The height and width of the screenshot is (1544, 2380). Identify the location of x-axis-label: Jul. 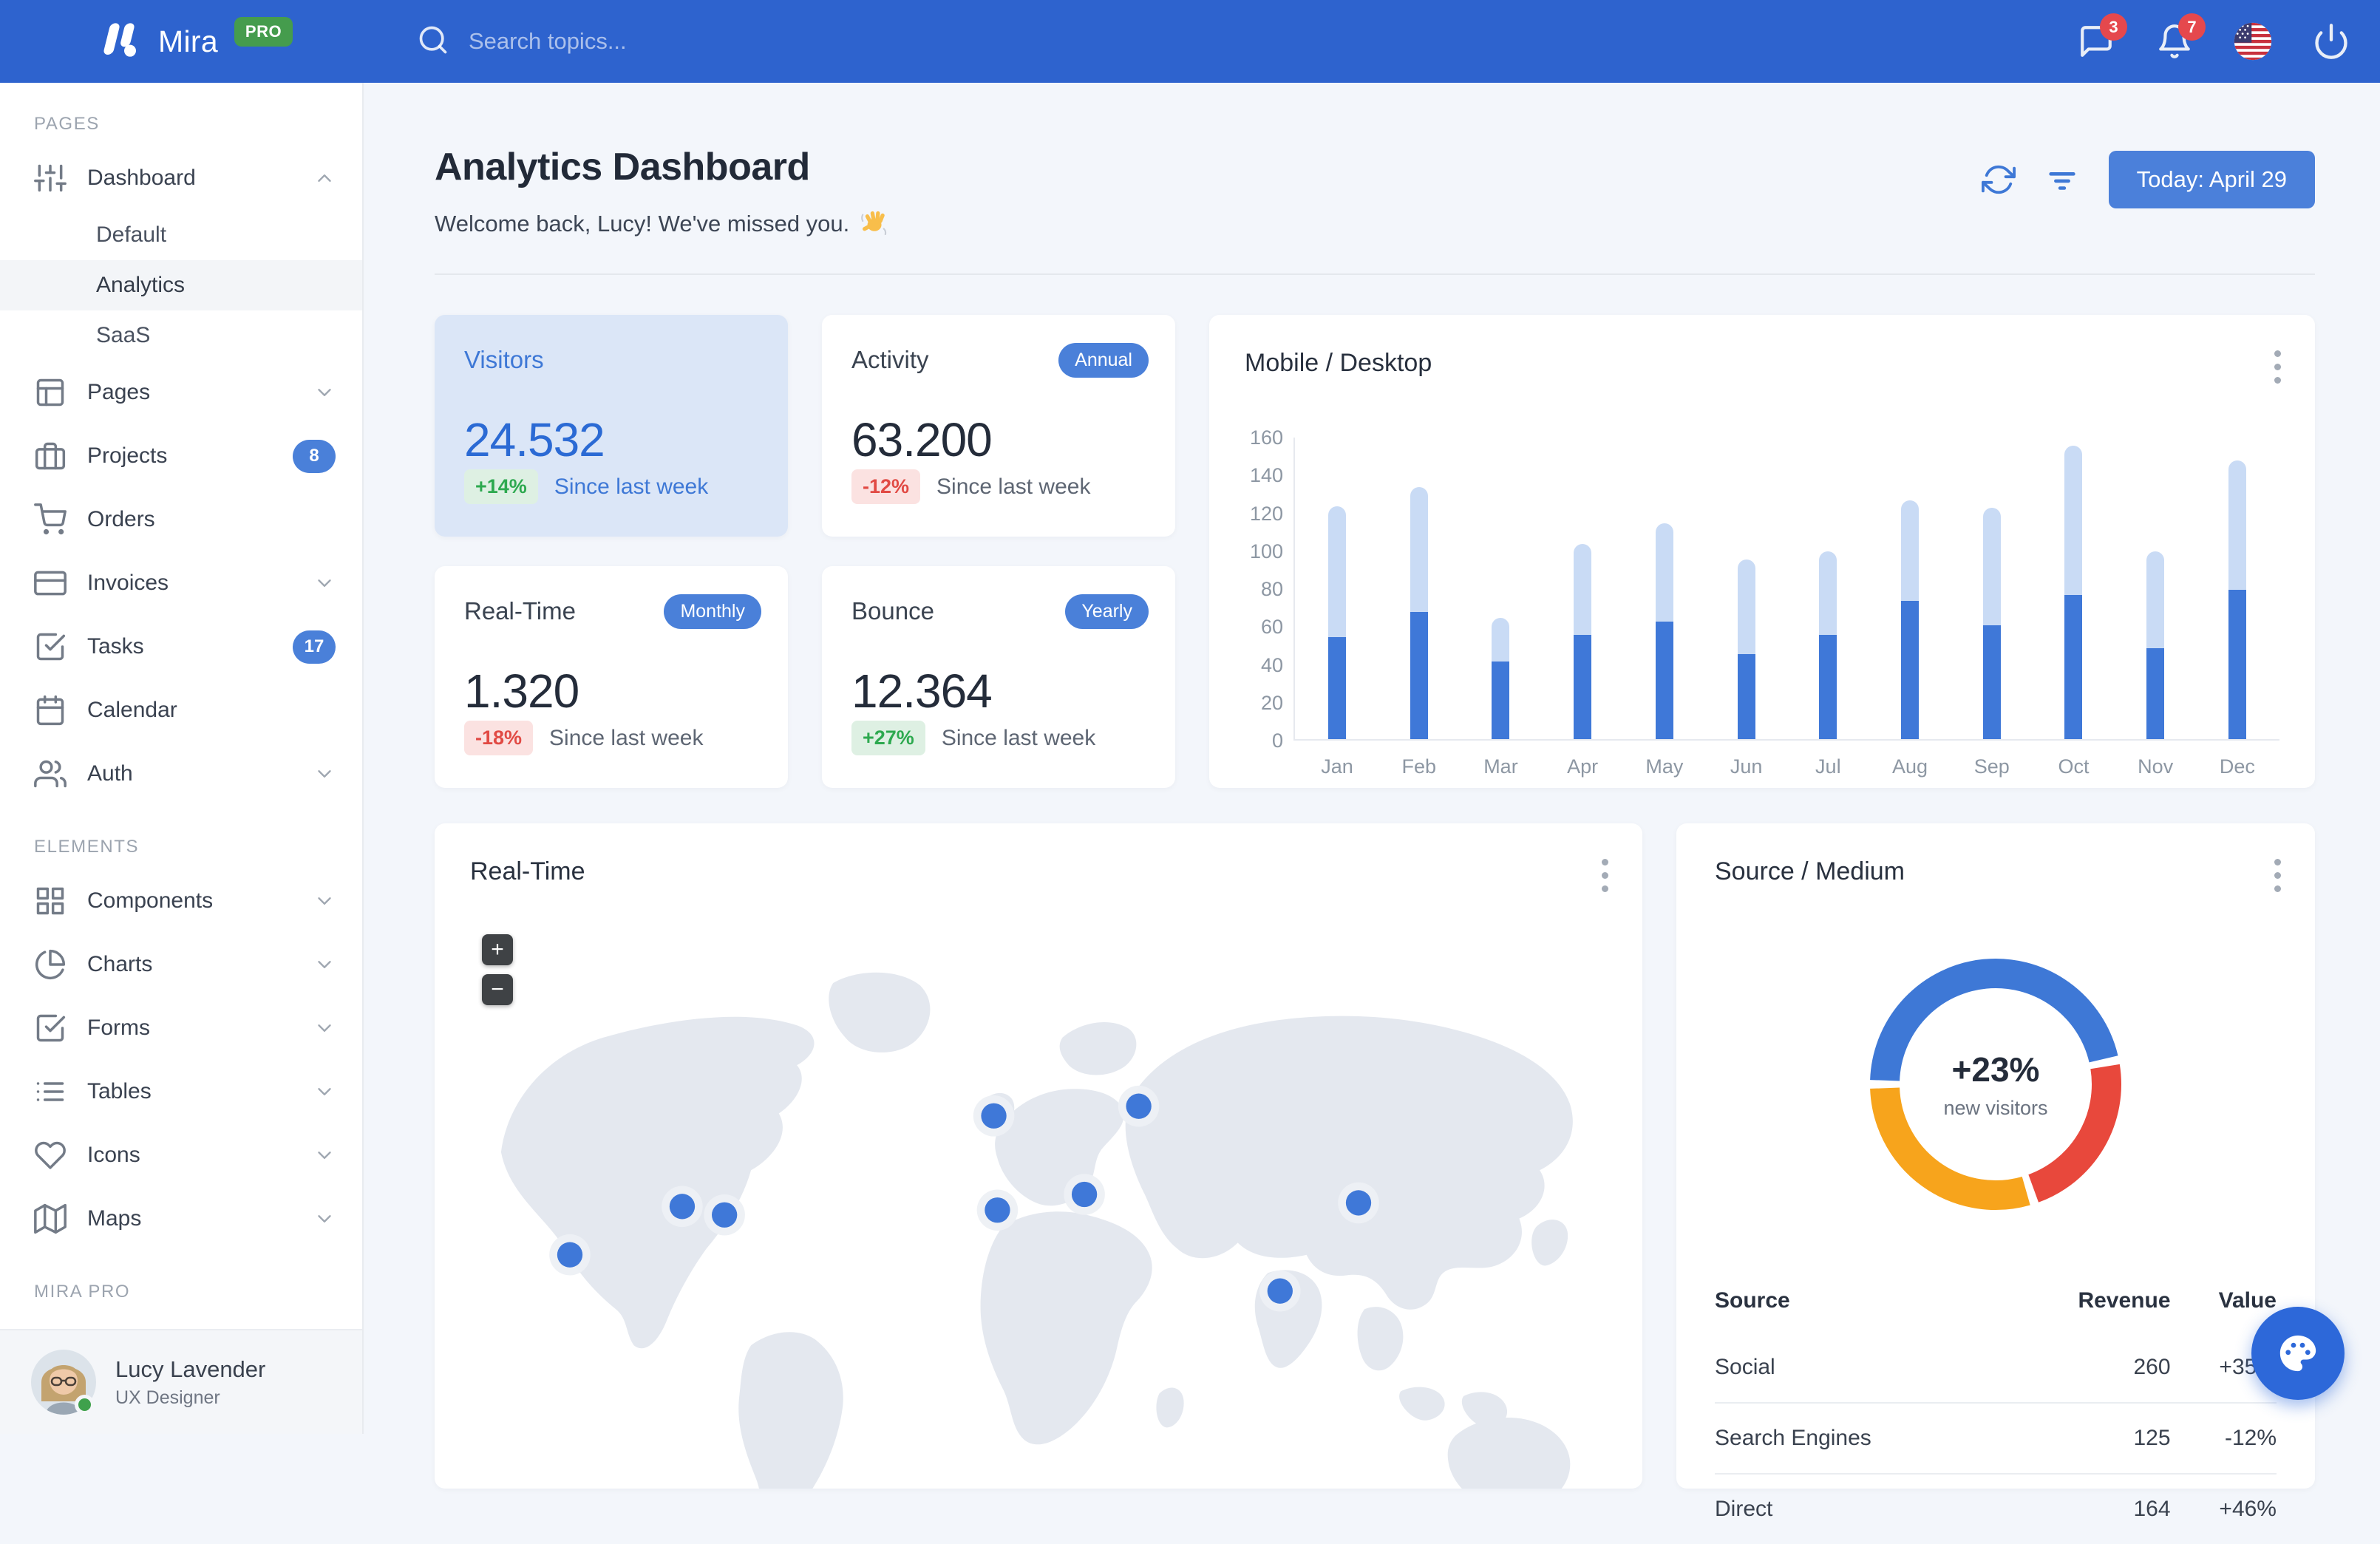
(1828, 766).